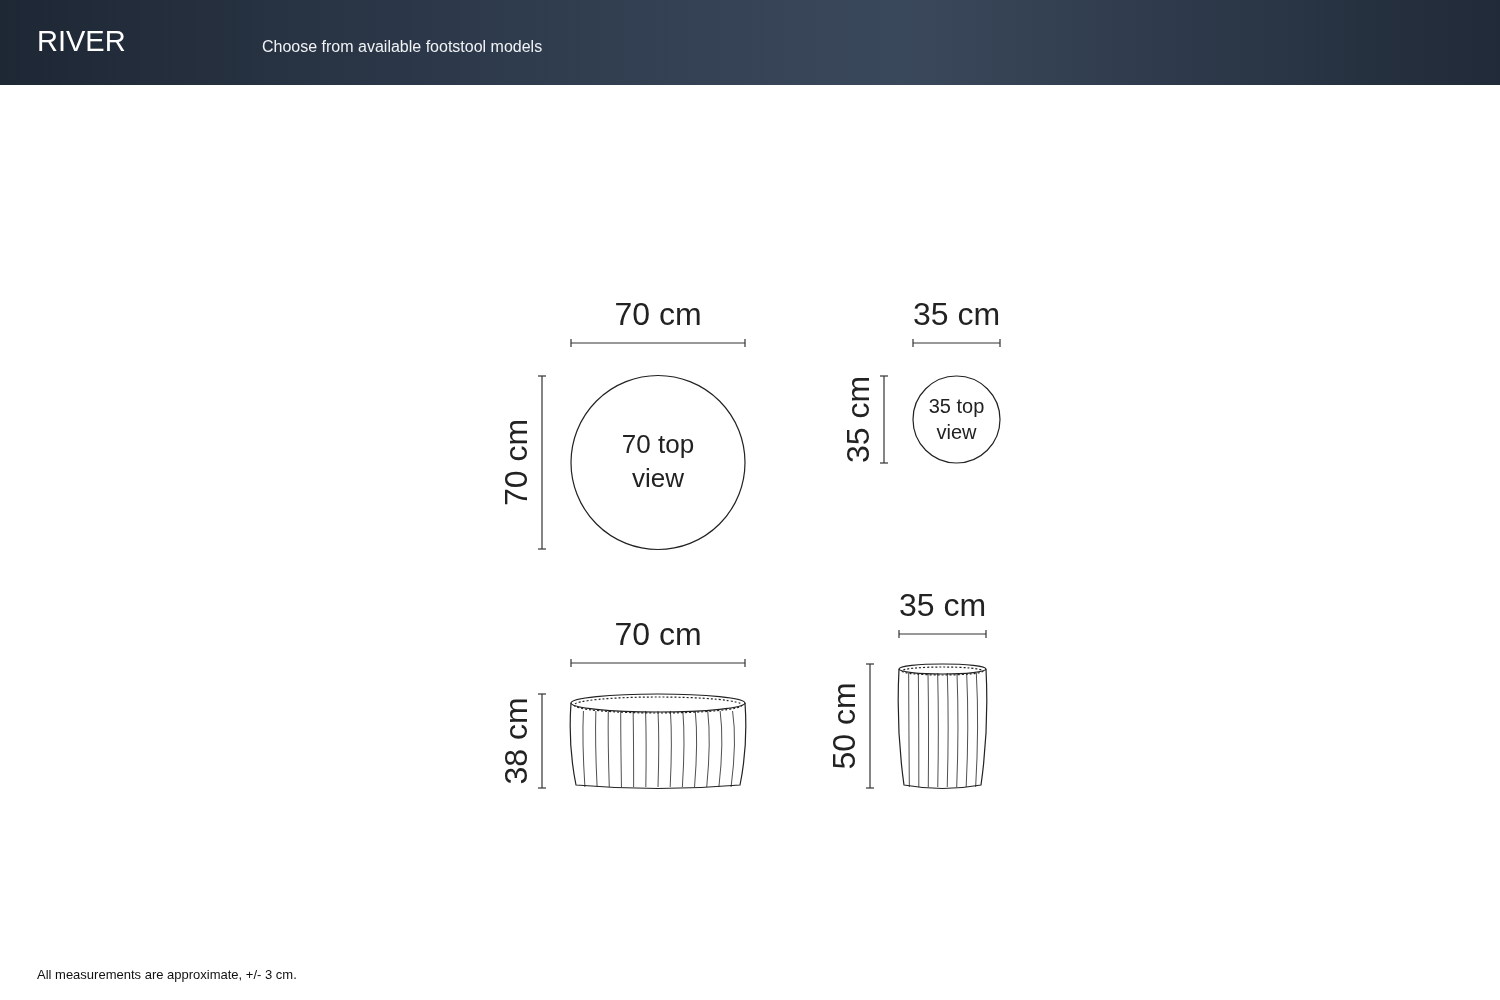 The width and height of the screenshot is (1500, 1000). I want to click on dimension-label: 50 cm, so click(844, 726).